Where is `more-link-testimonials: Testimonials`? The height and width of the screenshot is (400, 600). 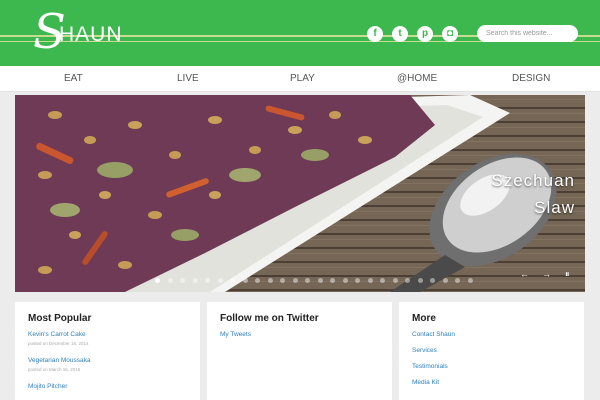 more-link-testimonials: Testimonials is located at coordinates (491, 366).